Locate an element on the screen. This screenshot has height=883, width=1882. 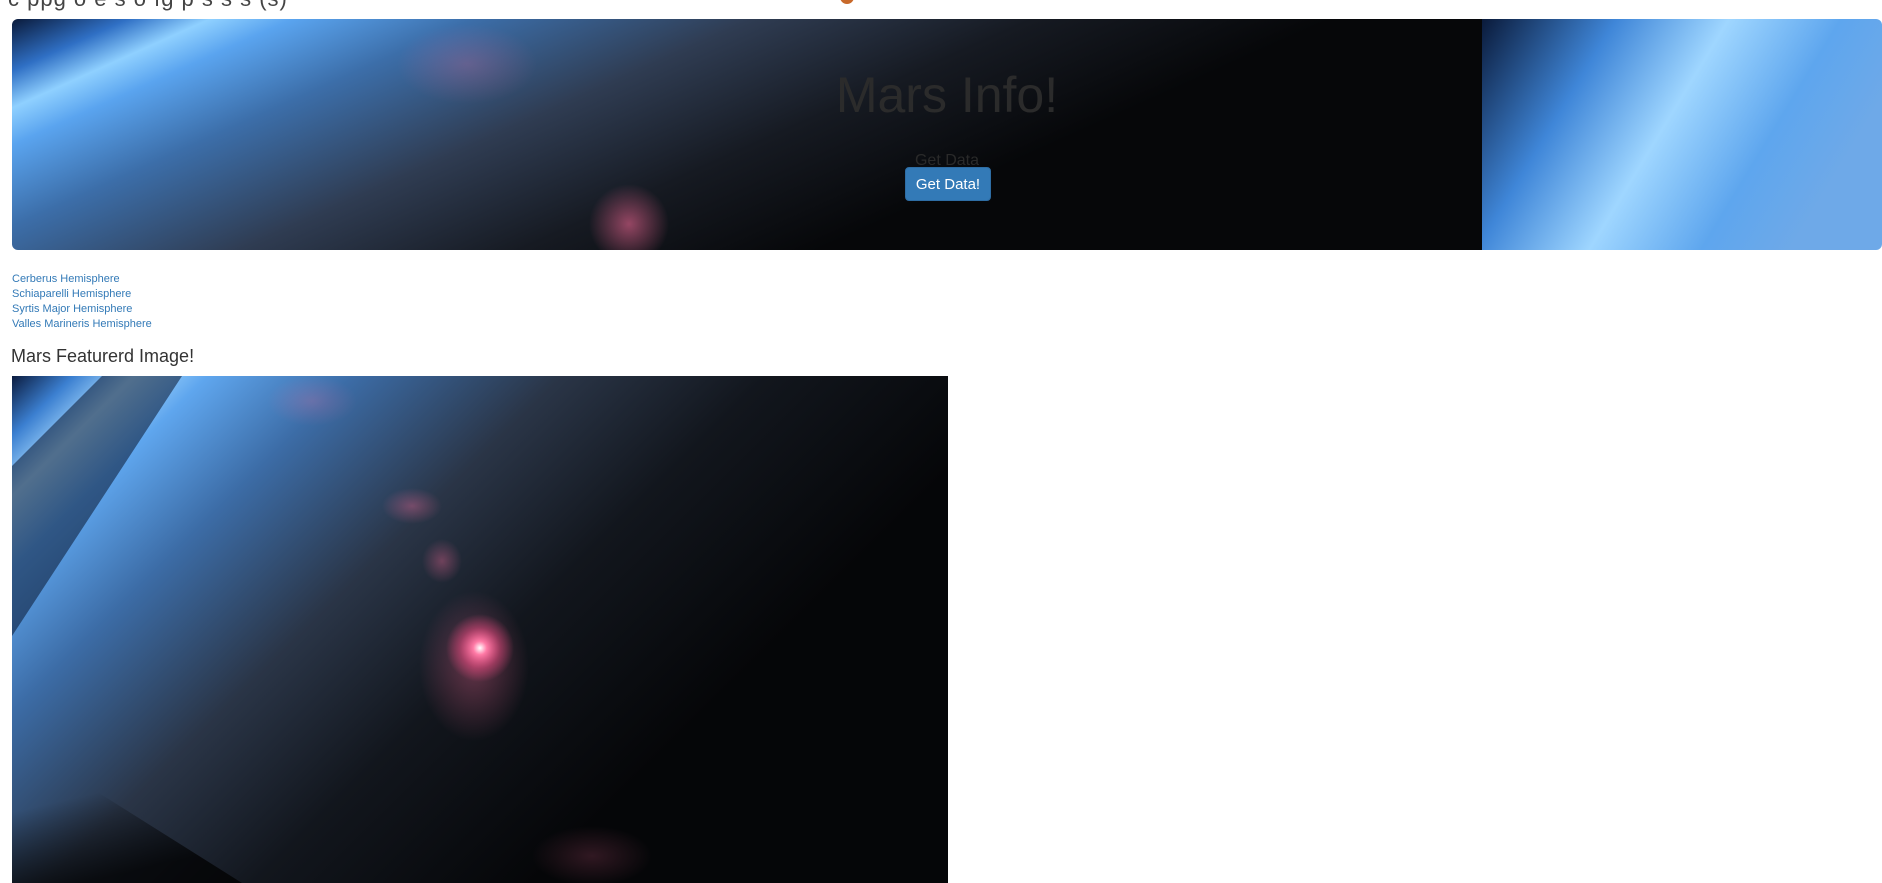
featured-image-heading: Mars Featurerd Image! is located at coordinates (103, 356).